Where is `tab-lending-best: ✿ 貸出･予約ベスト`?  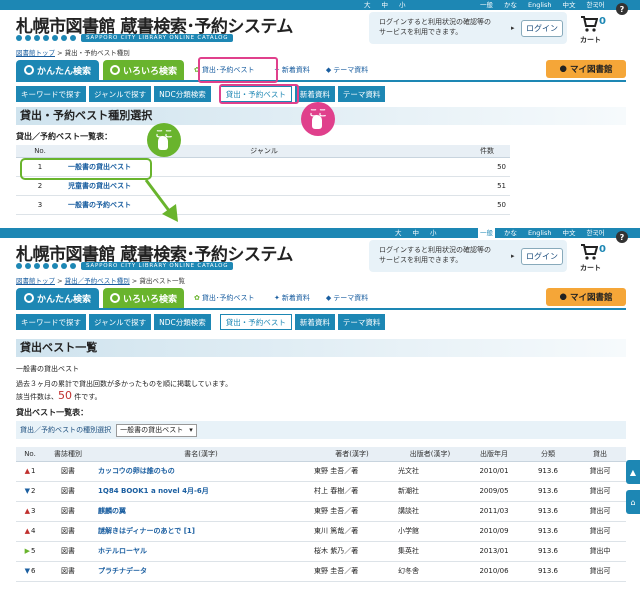
tab-lending-best: ✿ 貸出･予約ベスト is located at coordinates (226, 298).